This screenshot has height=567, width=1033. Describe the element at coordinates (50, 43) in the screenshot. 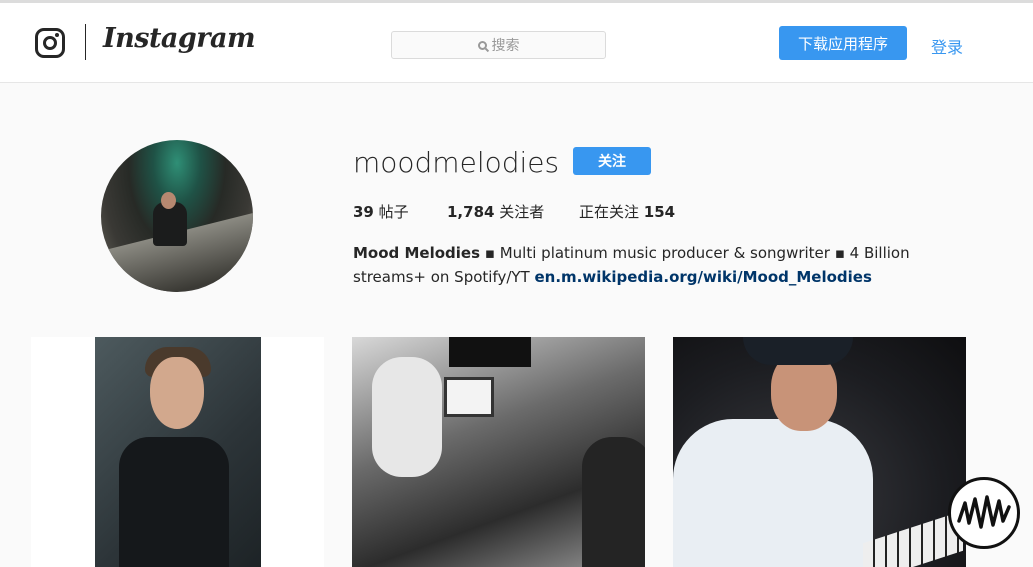

I see `instagram-camera-icon` at that location.